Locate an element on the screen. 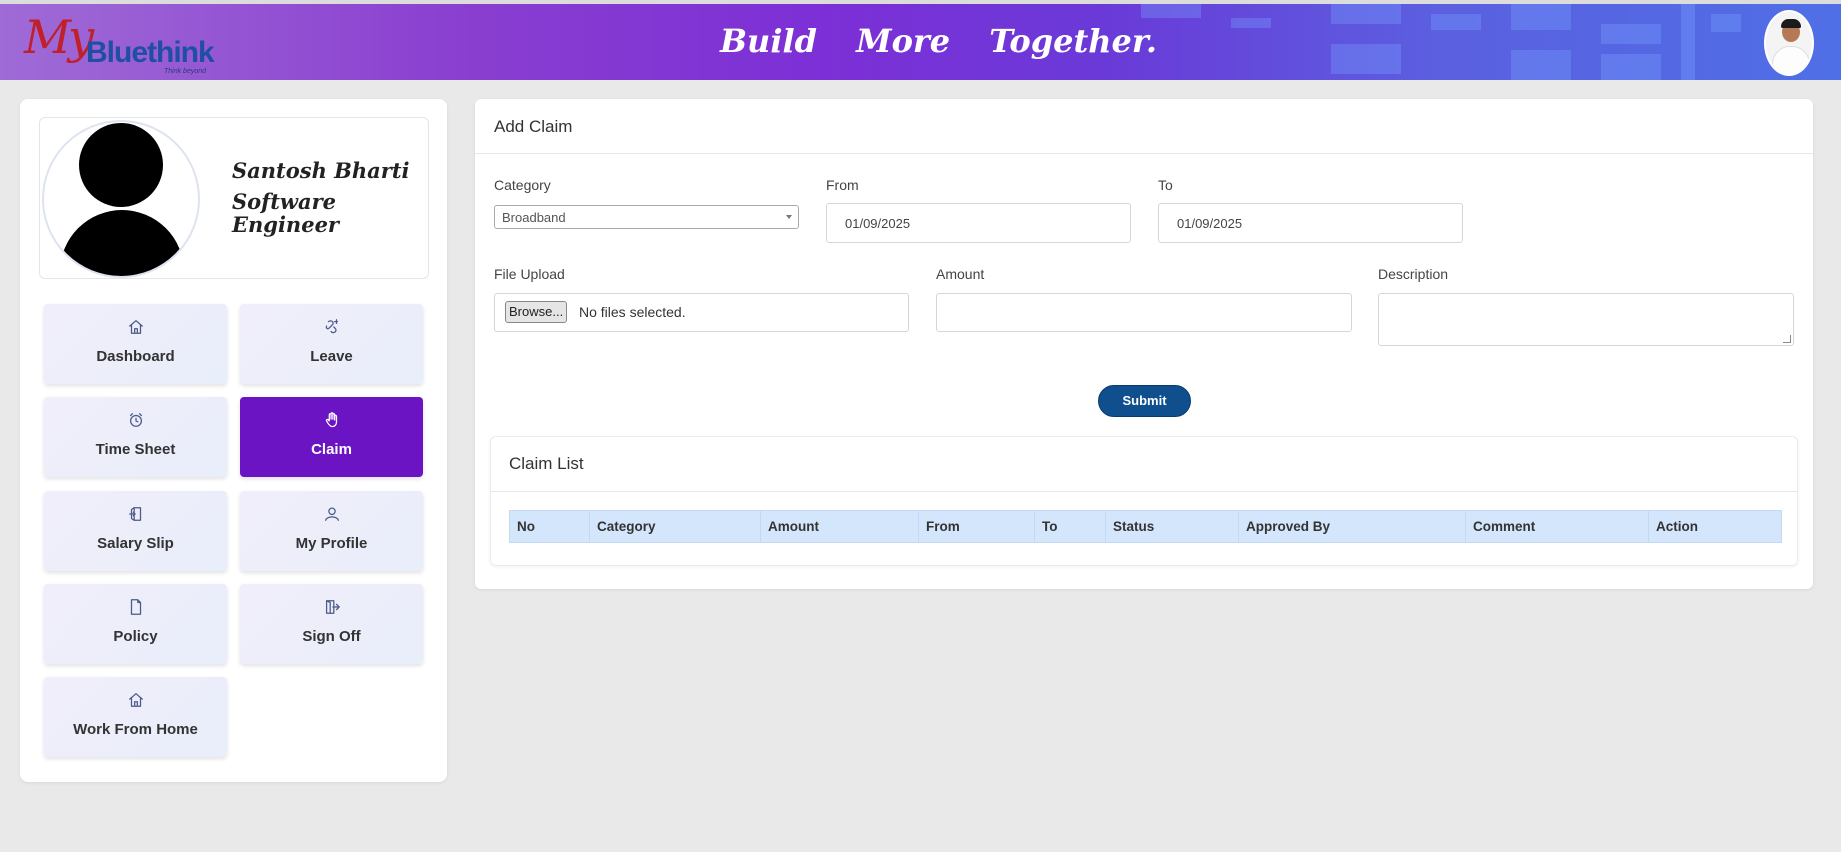  nav-label: Time Sheet is located at coordinates (135, 449).